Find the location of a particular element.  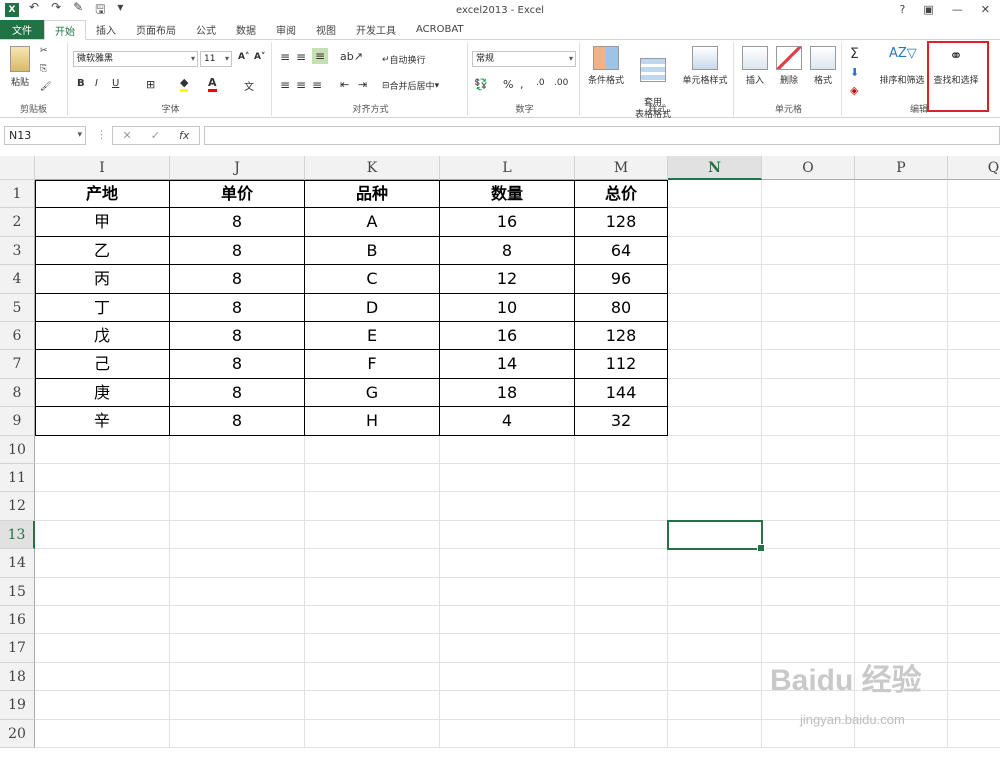

cell-styles-button: 单元格样式 is located at coordinates (705, 66).